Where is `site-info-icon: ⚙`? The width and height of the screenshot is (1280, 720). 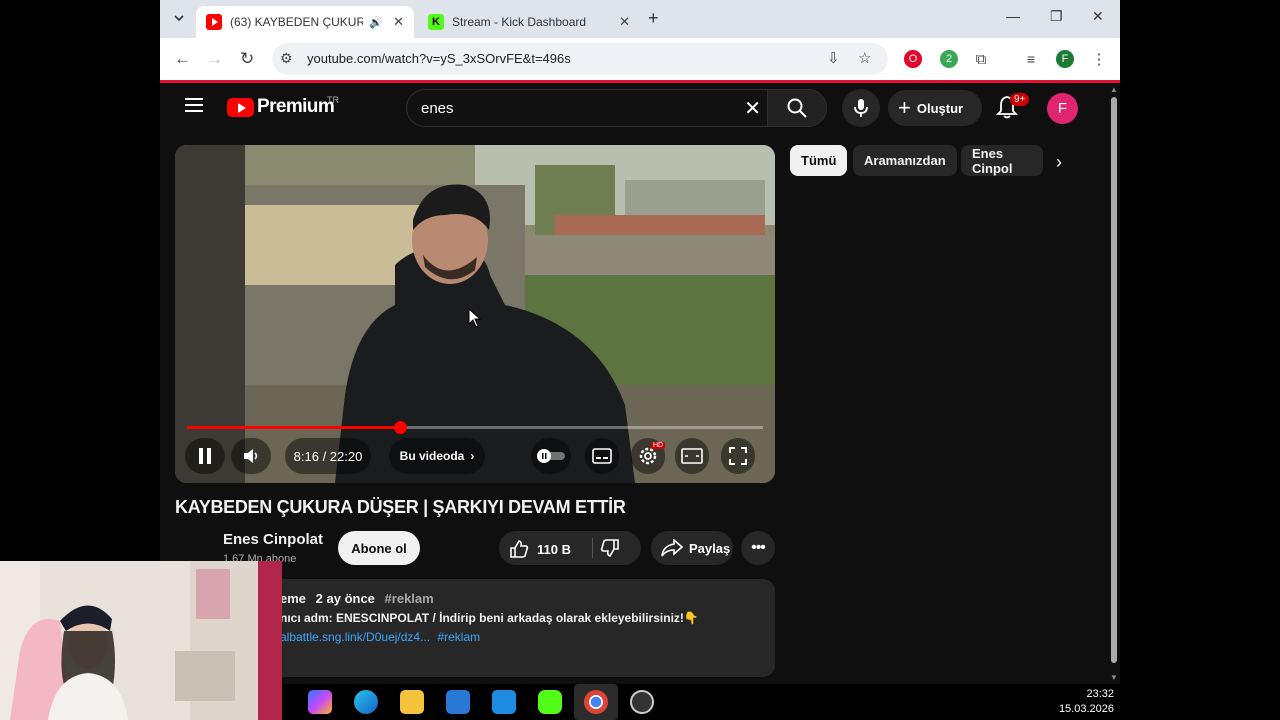 site-info-icon: ⚙ is located at coordinates (286, 58).